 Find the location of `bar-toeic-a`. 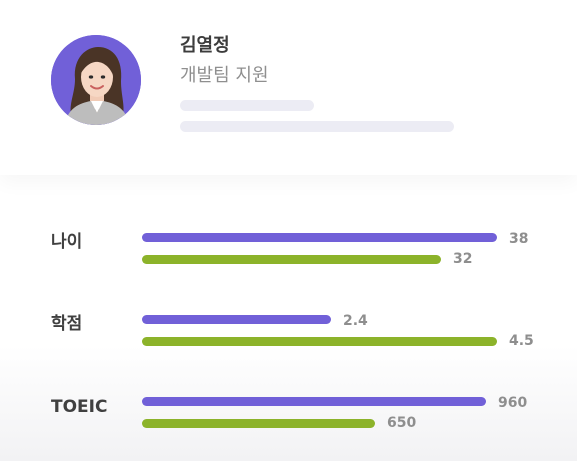

bar-toeic-a is located at coordinates (314, 401).